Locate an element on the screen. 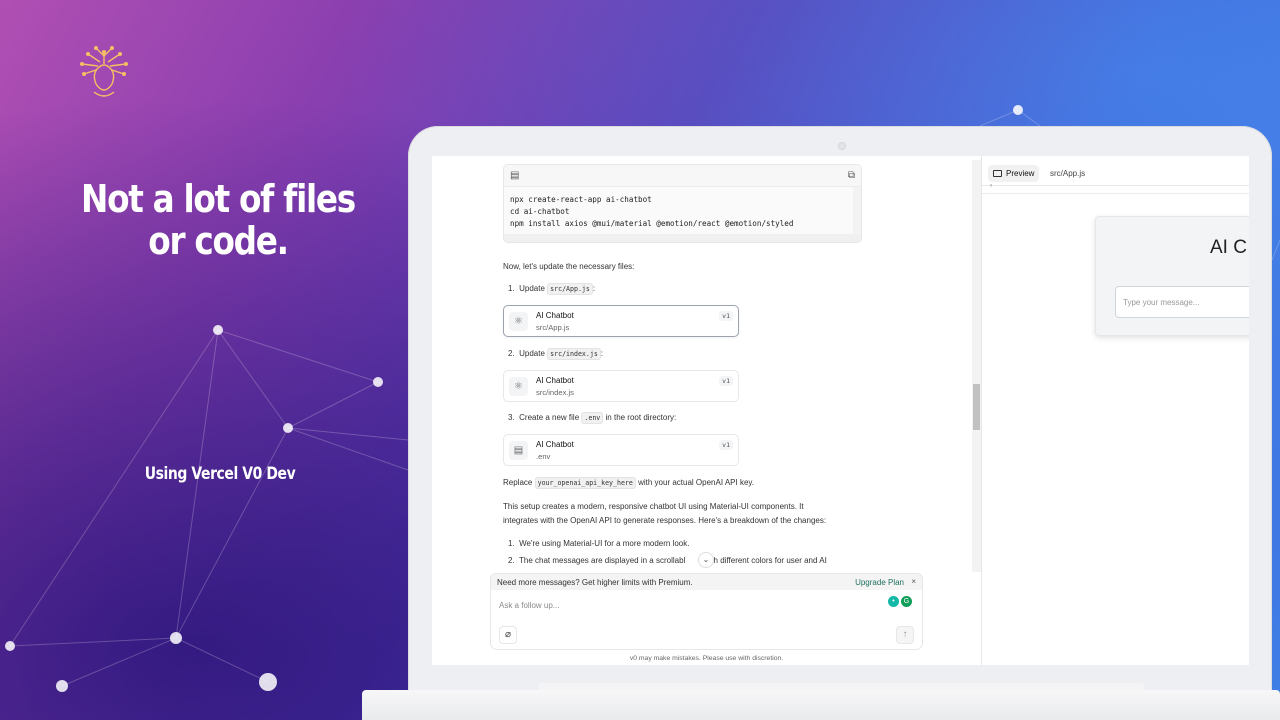 The width and height of the screenshot is (1280, 720). code-horizontal-scrollbar is located at coordinates (682, 238).